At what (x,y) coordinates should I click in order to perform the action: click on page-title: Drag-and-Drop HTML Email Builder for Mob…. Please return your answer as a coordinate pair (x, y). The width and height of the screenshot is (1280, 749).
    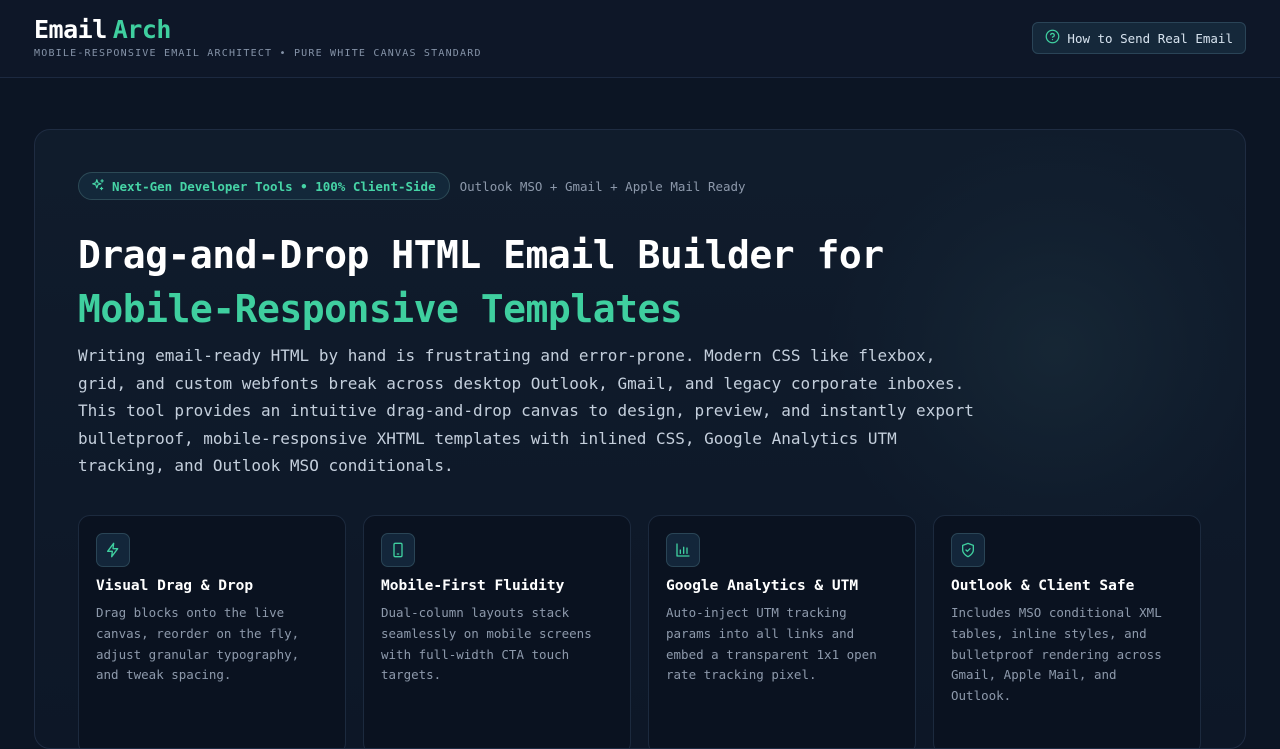
    Looking at the image, I should click on (481, 282).